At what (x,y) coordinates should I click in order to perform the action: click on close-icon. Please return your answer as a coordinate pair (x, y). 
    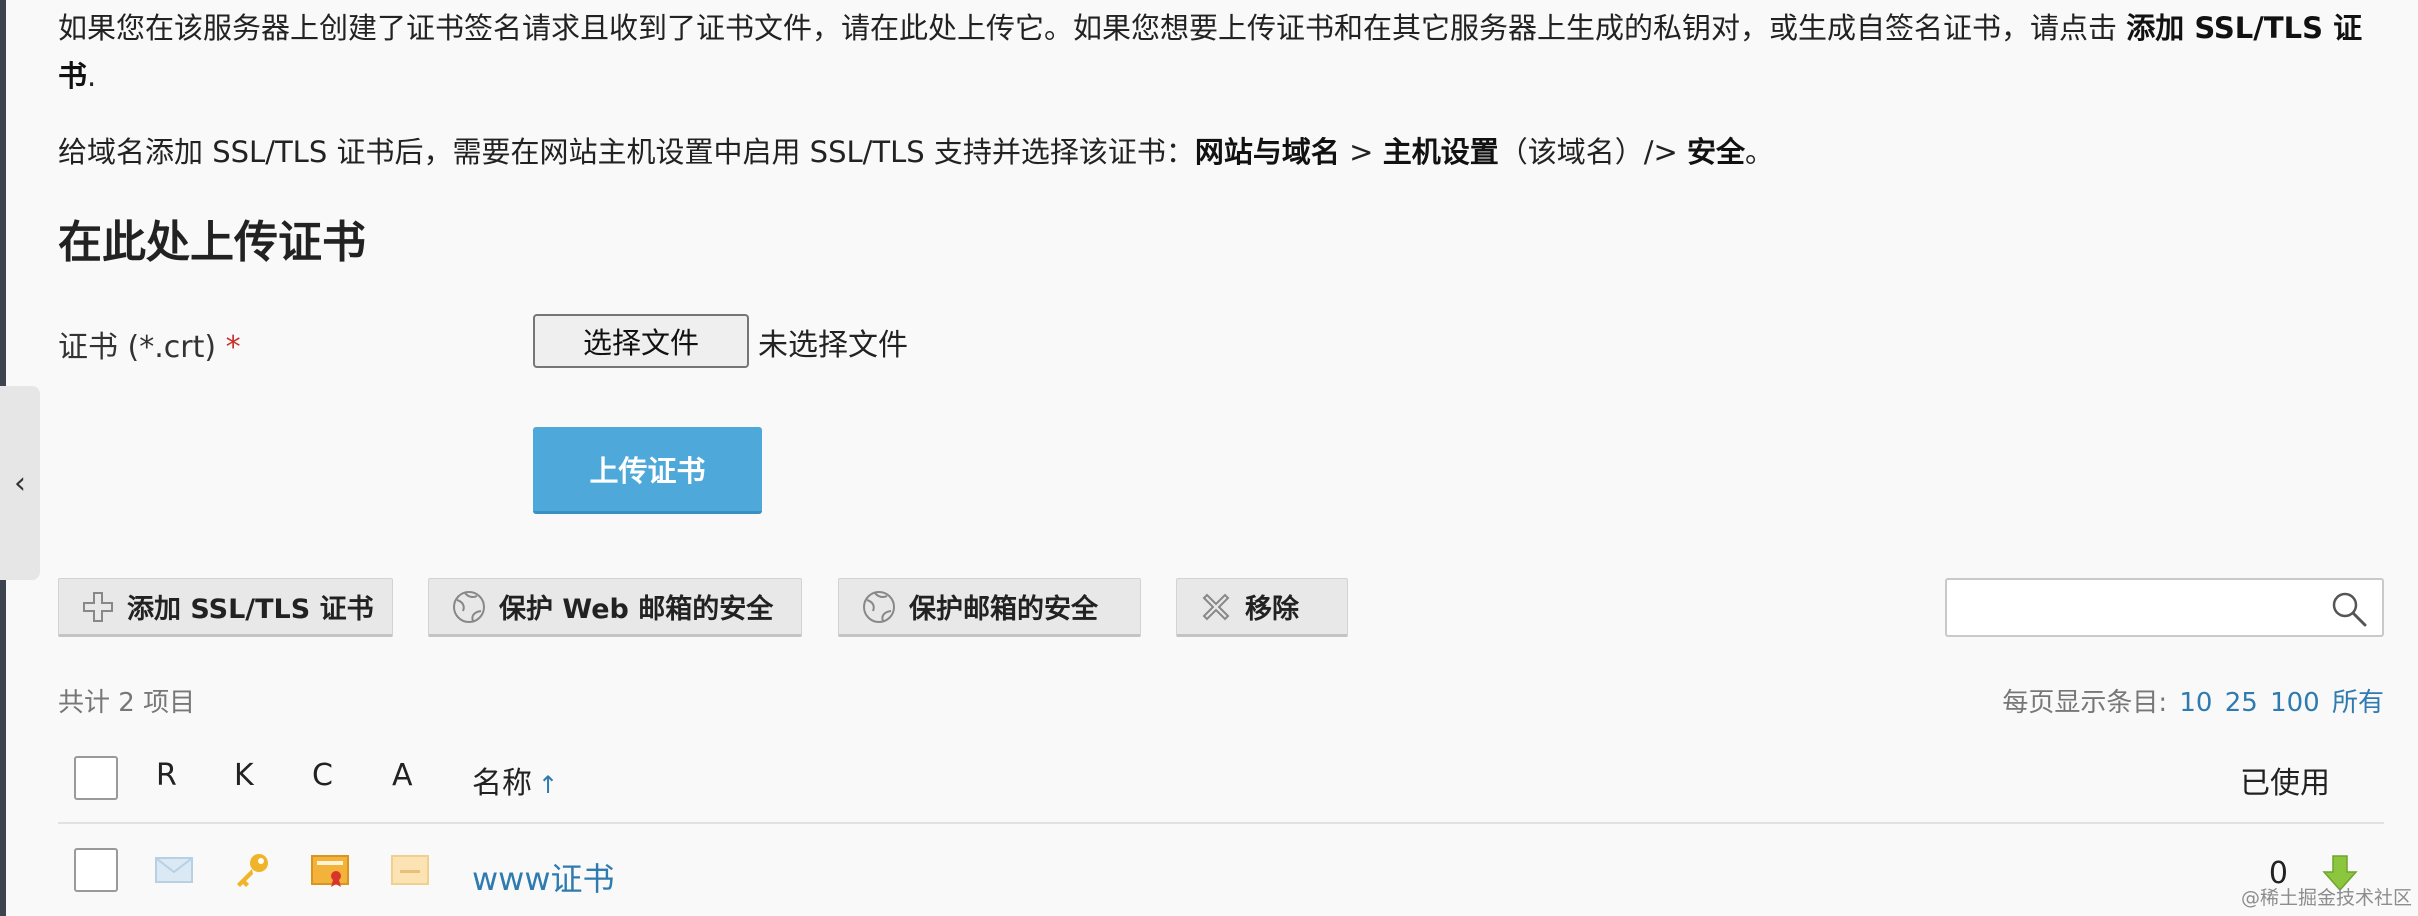
    Looking at the image, I should click on (1216, 606).